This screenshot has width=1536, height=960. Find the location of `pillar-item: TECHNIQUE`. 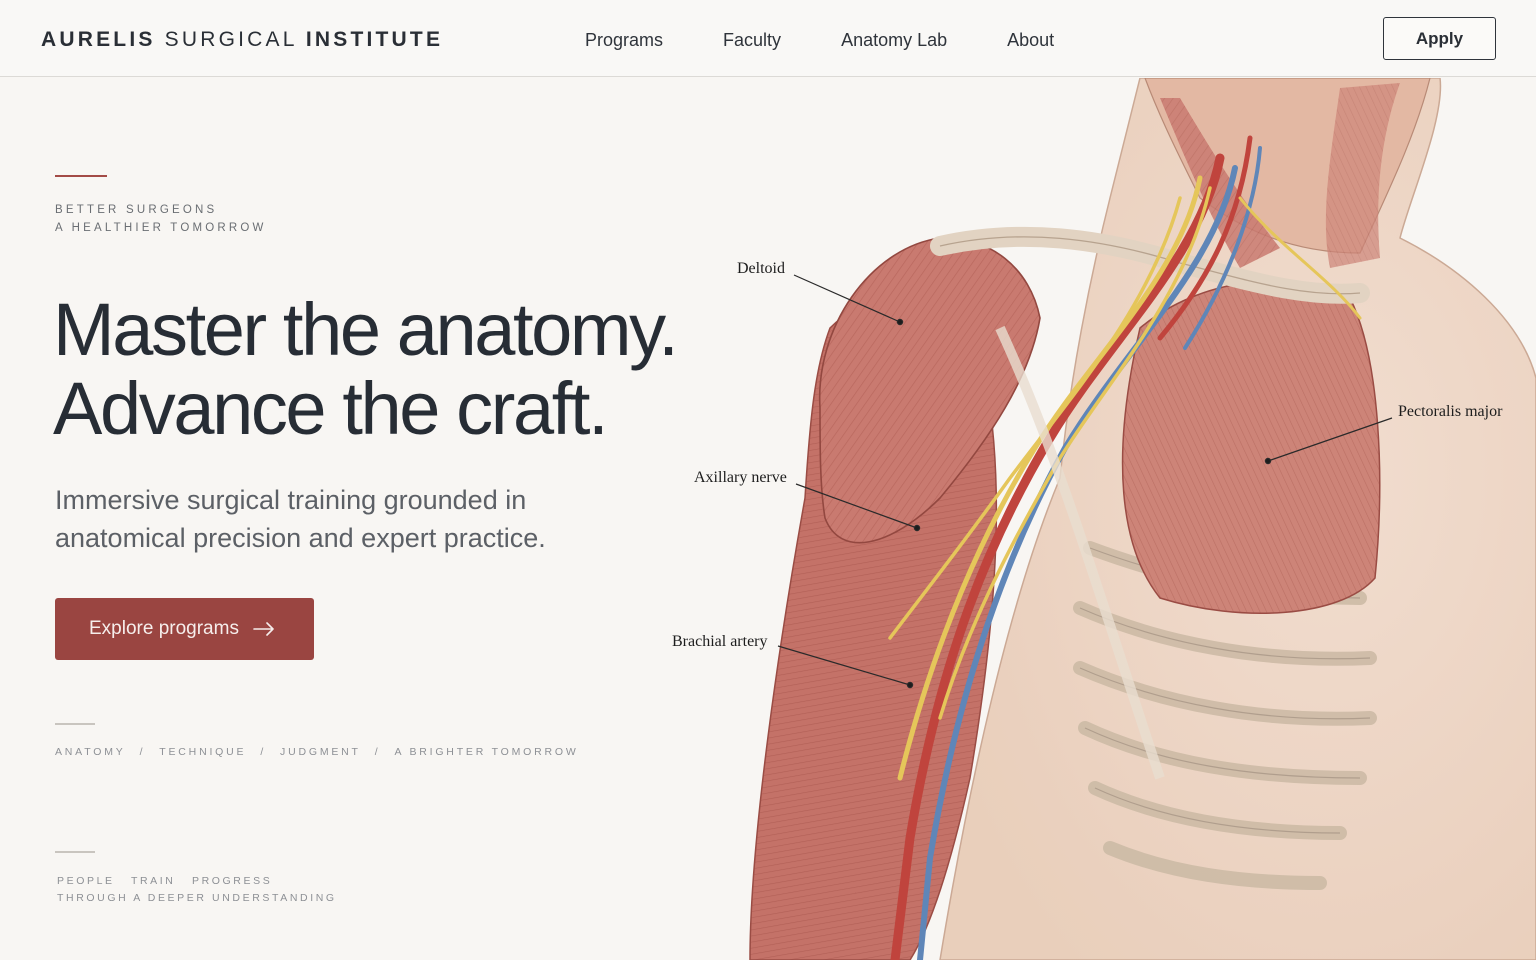

pillar-item: TECHNIQUE is located at coordinates (203, 752).